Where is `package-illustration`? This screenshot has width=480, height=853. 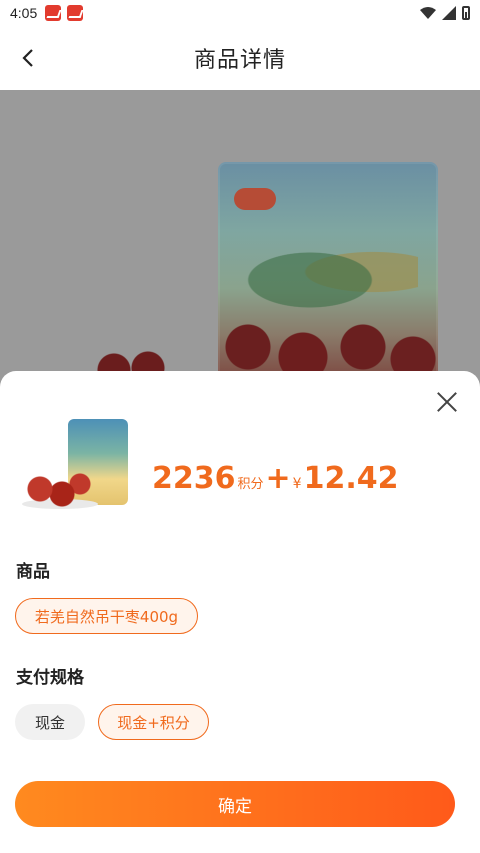
package-illustration is located at coordinates (328, 272).